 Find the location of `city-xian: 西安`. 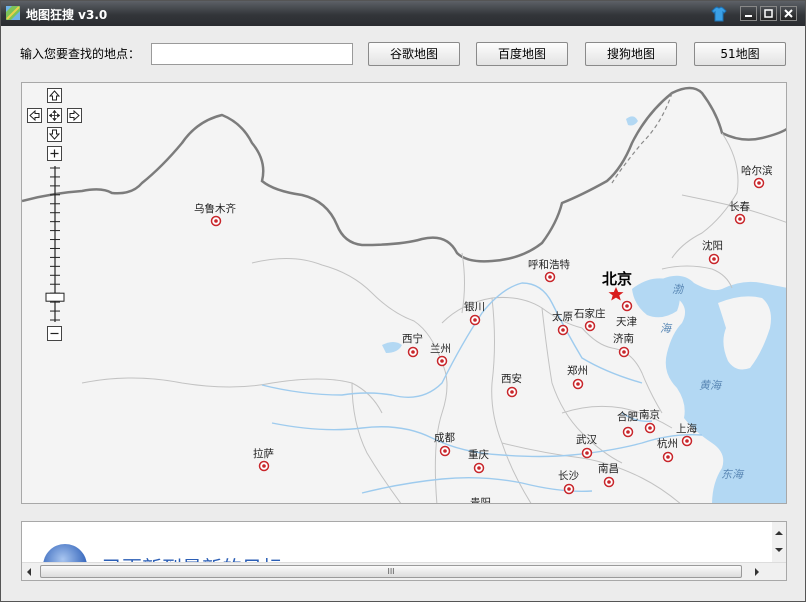

city-xian: 西安 is located at coordinates (511, 385).